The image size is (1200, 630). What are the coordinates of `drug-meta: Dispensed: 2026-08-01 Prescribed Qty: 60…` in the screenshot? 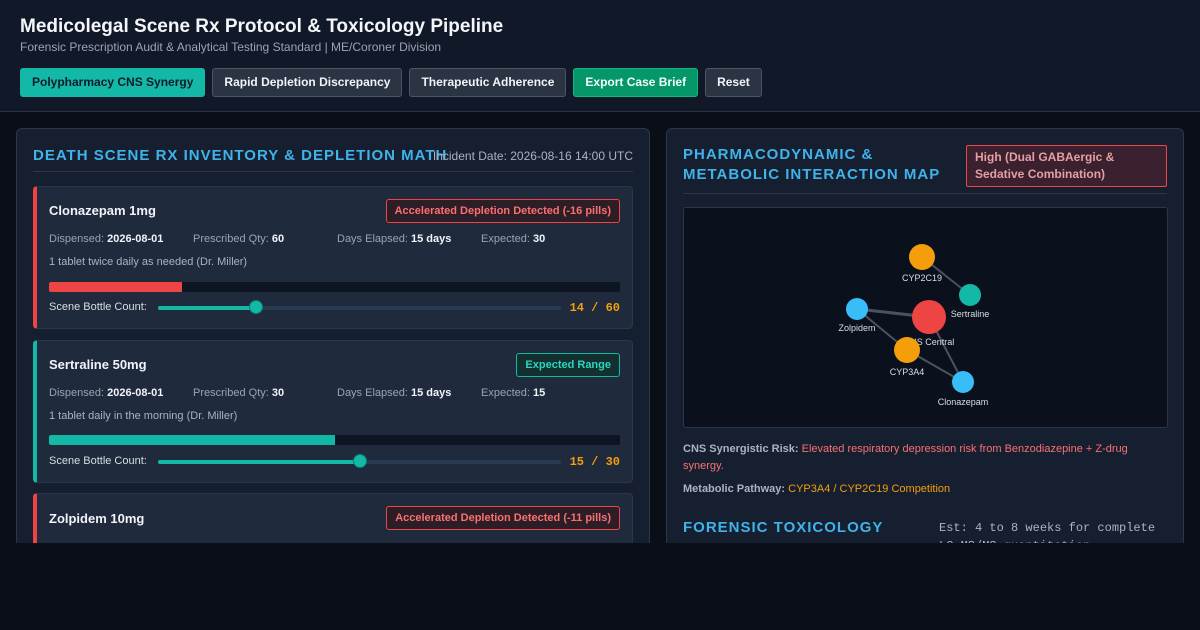 It's located at (337, 239).